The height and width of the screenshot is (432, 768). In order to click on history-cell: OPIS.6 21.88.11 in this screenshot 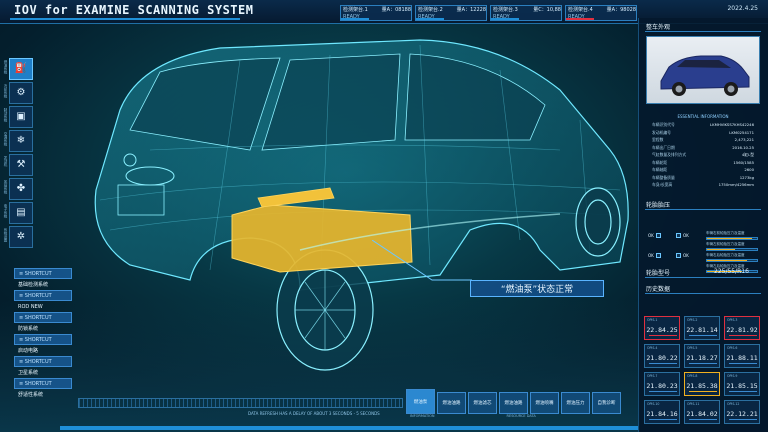, I will do `click(742, 356)`.